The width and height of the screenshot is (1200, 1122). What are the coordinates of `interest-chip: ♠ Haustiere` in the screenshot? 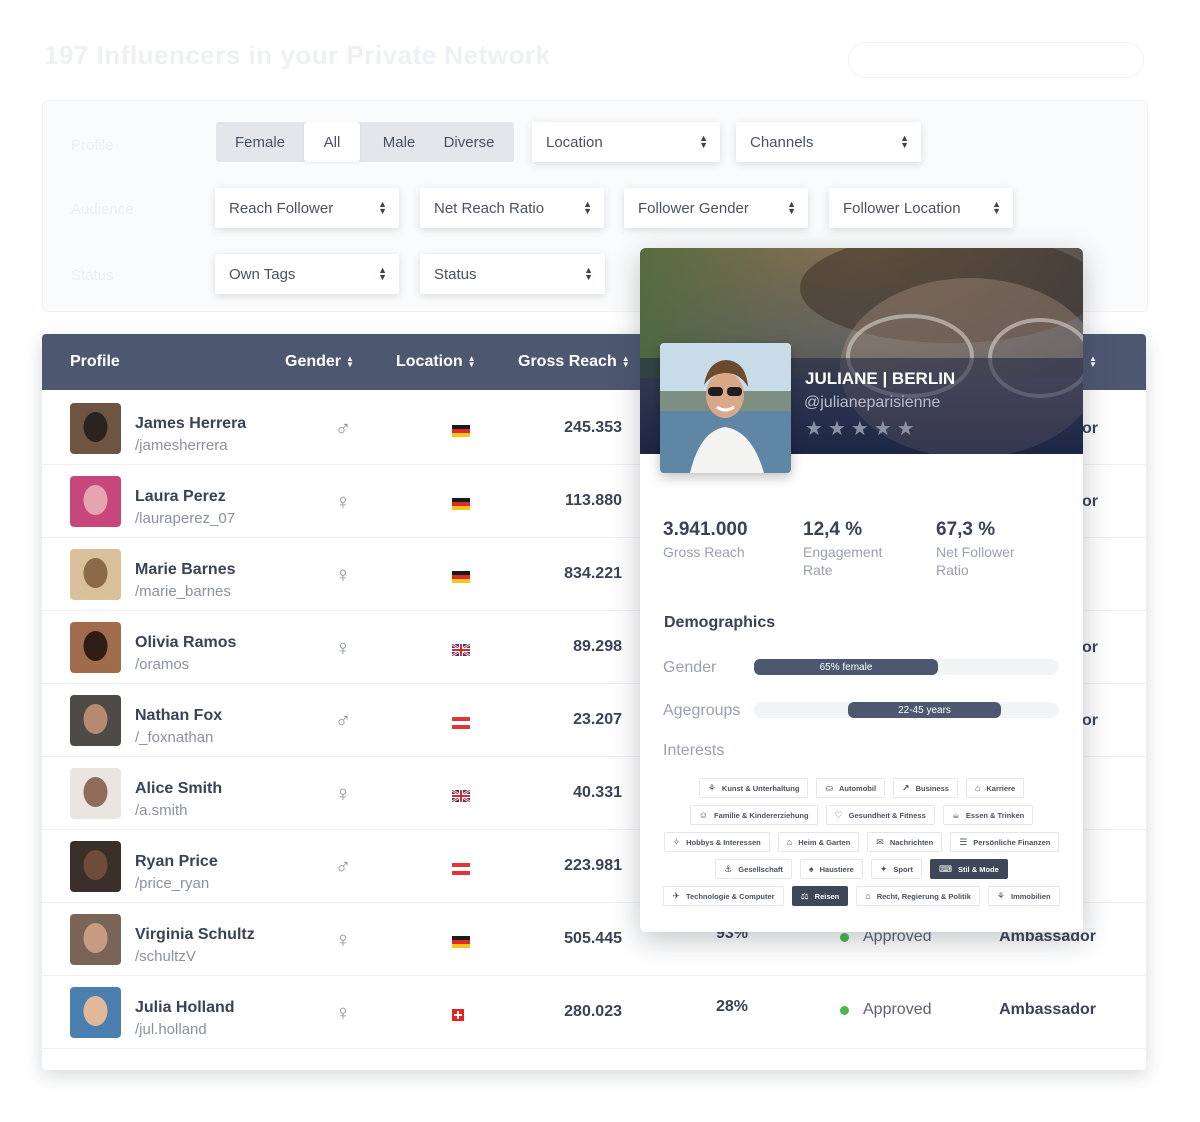 It's located at (831, 869).